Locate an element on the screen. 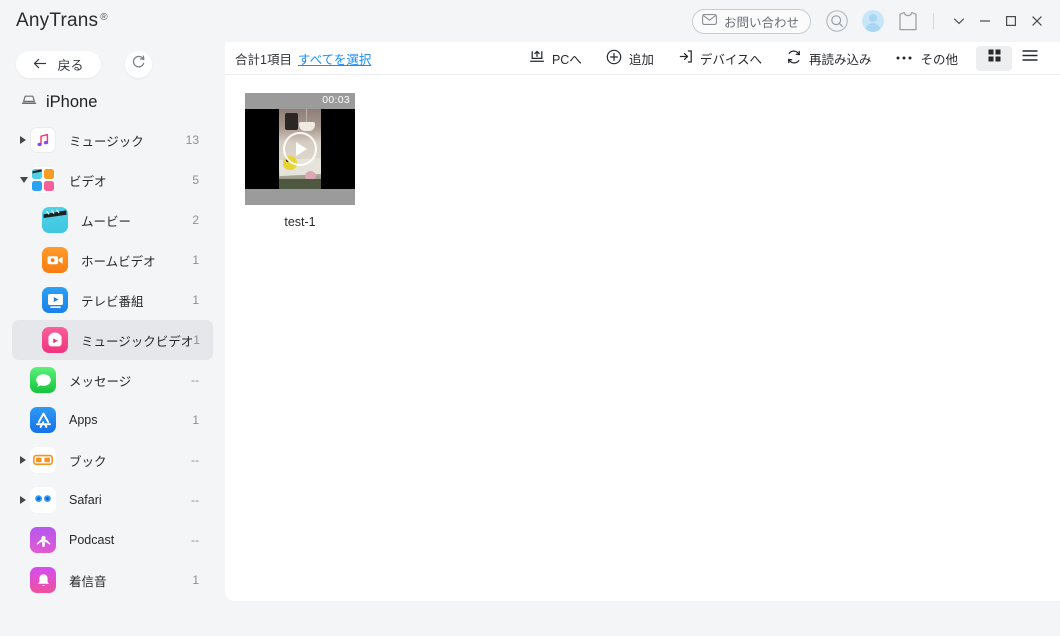  content-toolbar: 合計1項目 すべてを選択 PCへ 追加 デバイスへ 再読み込み その他 is located at coordinates (642, 58).